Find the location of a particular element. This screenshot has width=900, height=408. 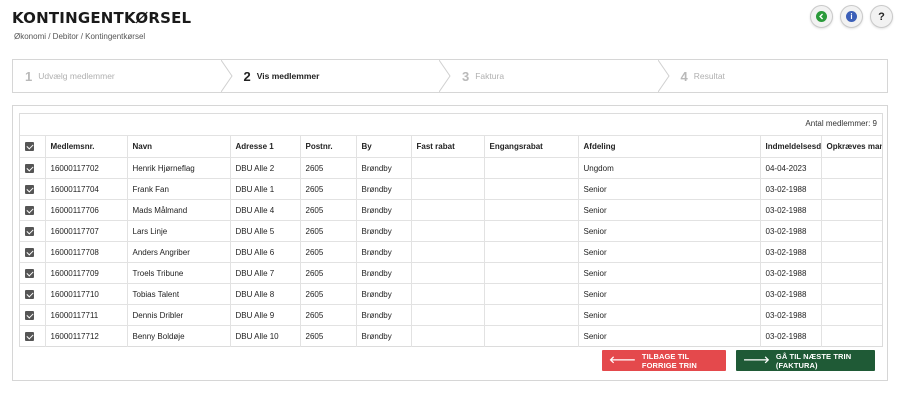

table-cell: Mads Målmand is located at coordinates (179, 210).